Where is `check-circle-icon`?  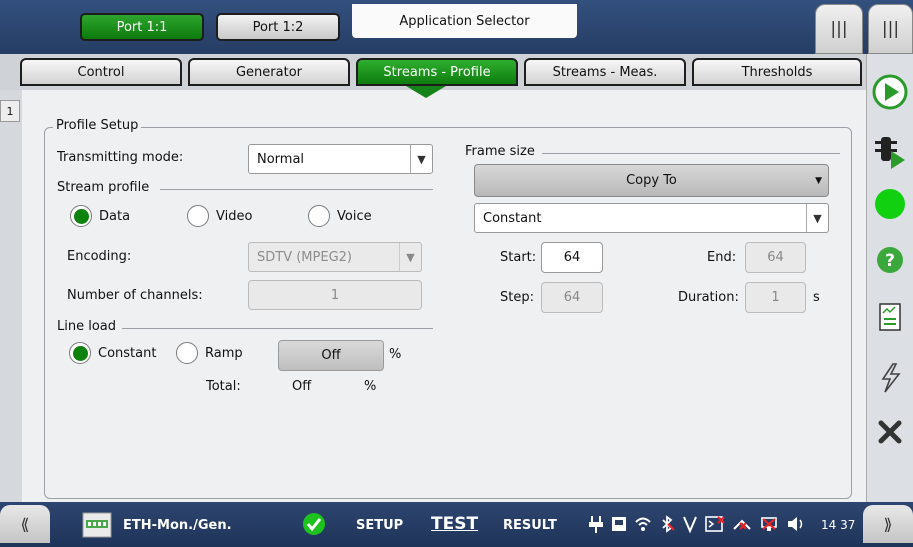
check-circle-icon is located at coordinates (314, 524).